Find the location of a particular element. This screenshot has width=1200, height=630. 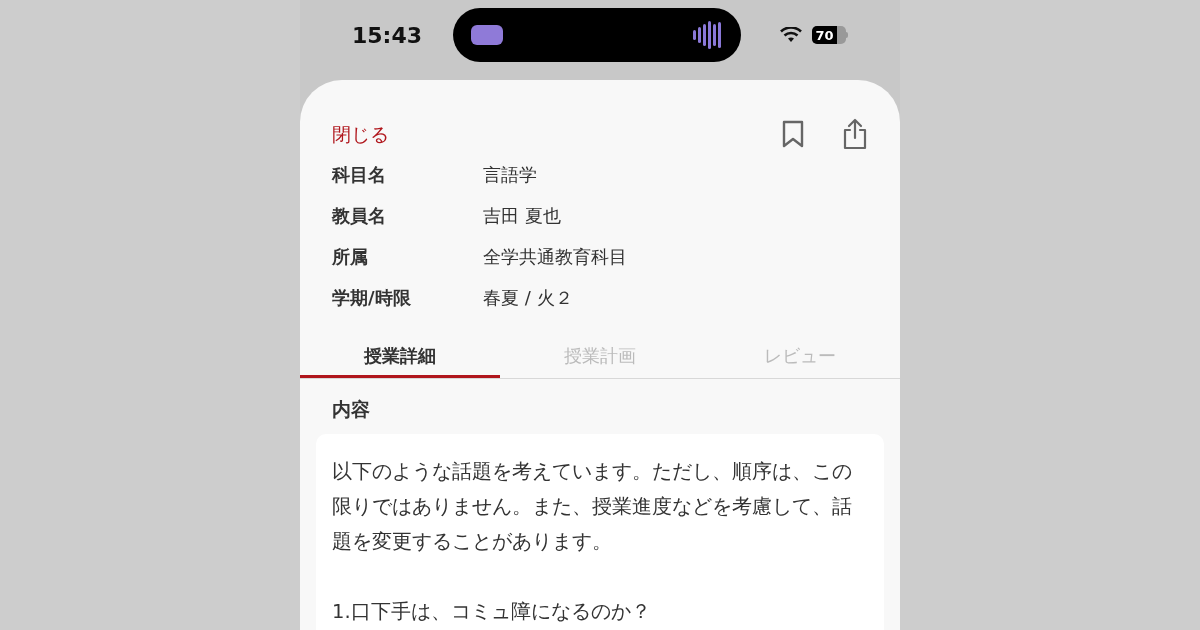

waveform-icon is located at coordinates (708, 35).